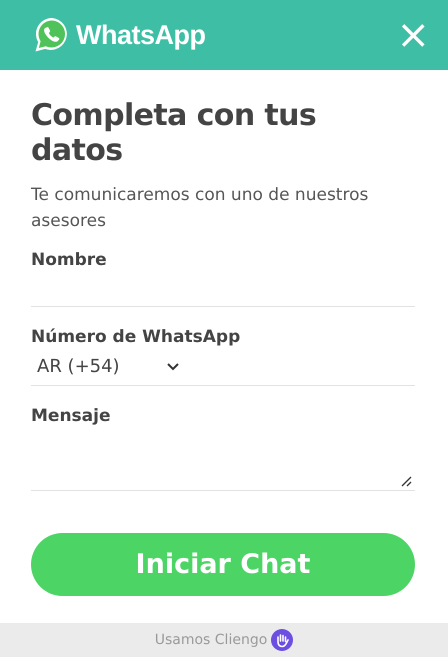 This screenshot has height=657, width=448. Describe the element at coordinates (69, 260) in the screenshot. I see `field-label: Nombre` at that location.